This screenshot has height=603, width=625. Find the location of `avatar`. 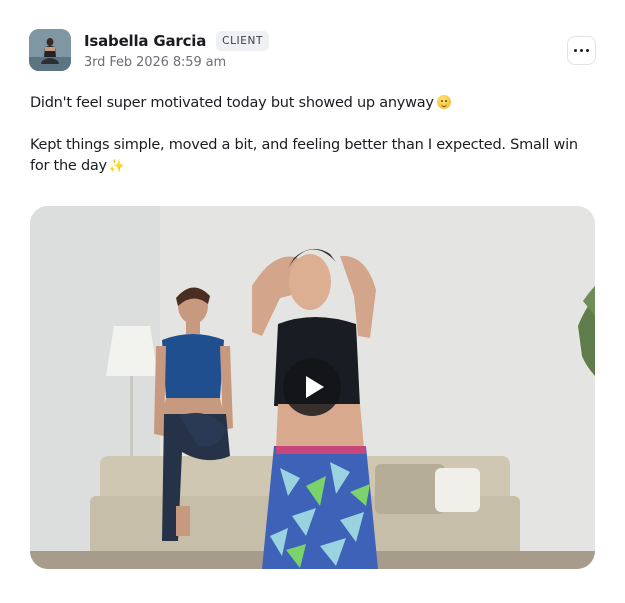

avatar is located at coordinates (50, 50).